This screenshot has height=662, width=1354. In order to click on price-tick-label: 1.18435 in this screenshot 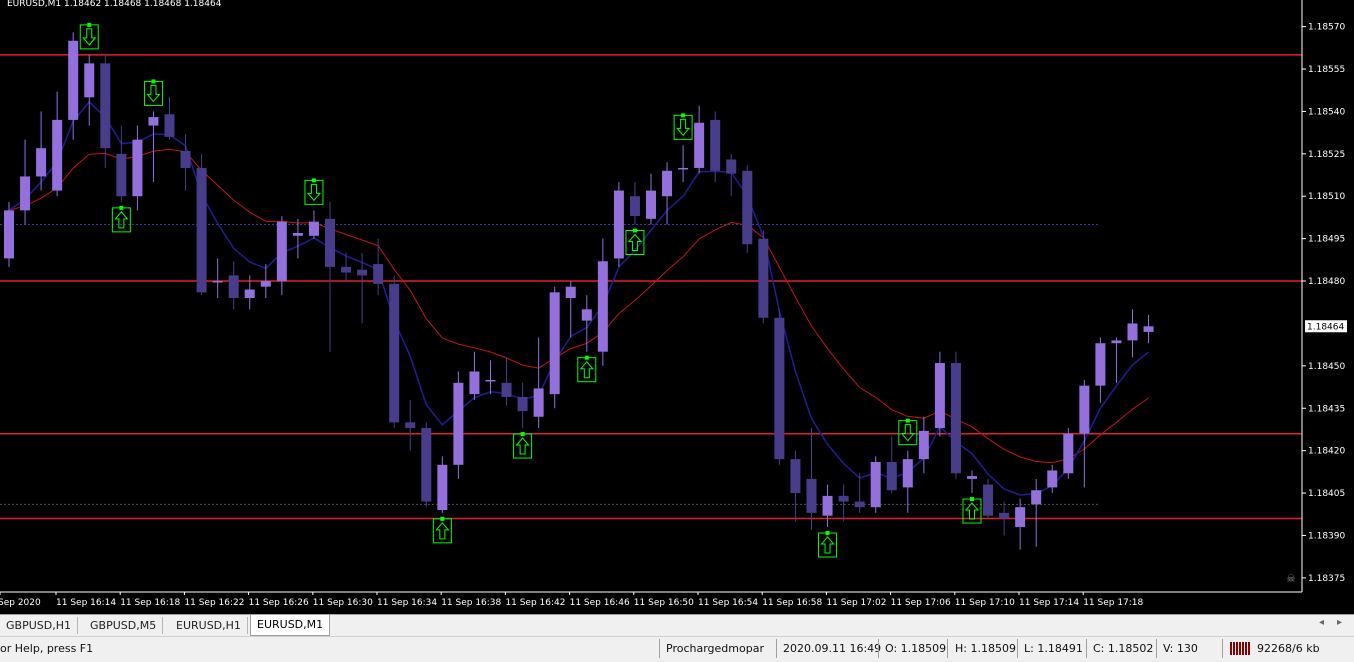, I will do `click(1326, 409)`.